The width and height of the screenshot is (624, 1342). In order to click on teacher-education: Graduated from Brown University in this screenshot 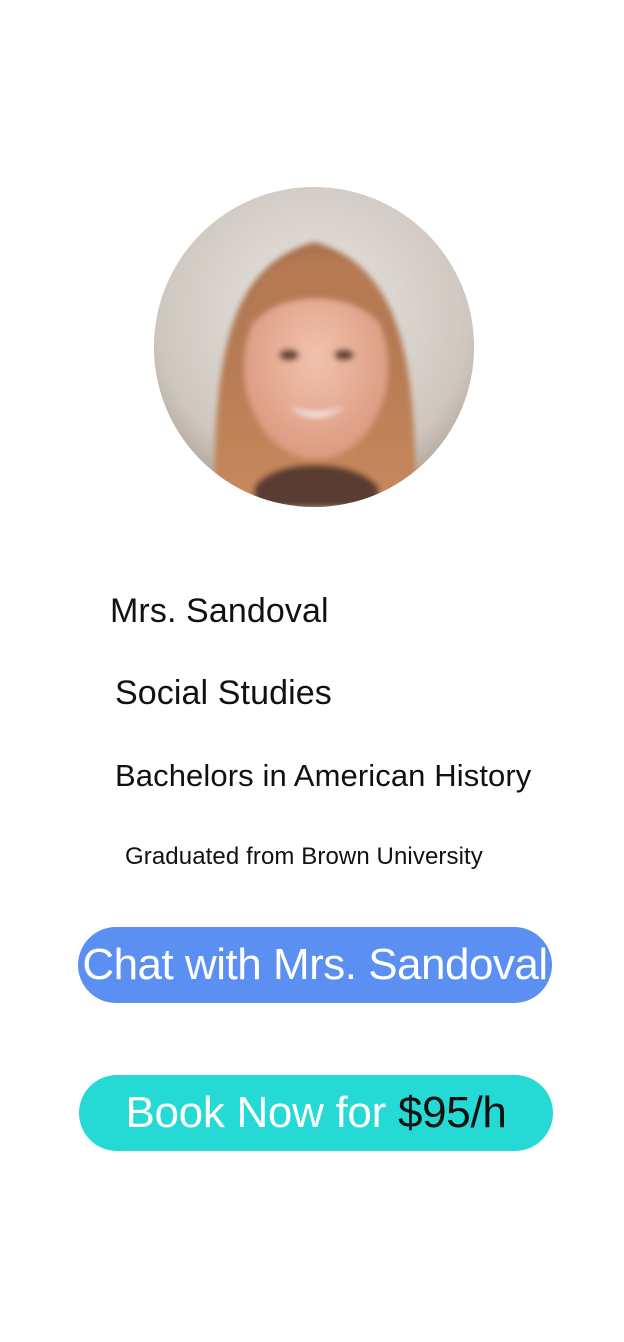, I will do `click(304, 856)`.